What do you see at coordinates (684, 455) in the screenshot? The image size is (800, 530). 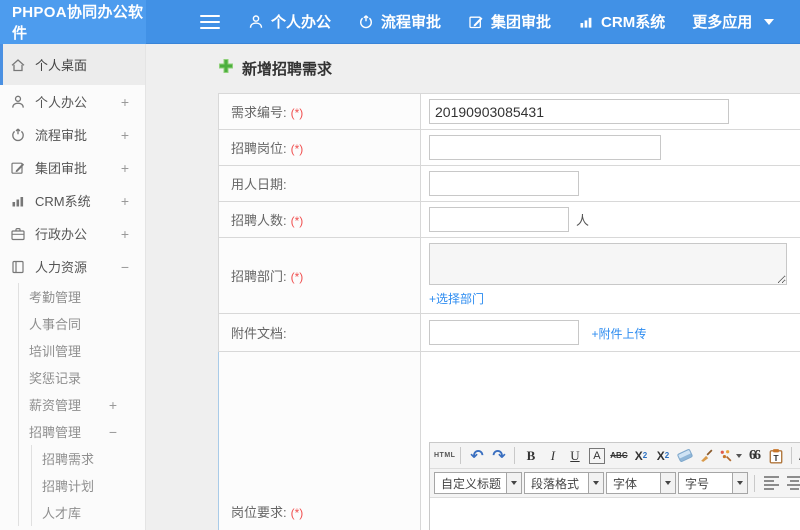 I see `remove-format-eraser-icon` at bounding box center [684, 455].